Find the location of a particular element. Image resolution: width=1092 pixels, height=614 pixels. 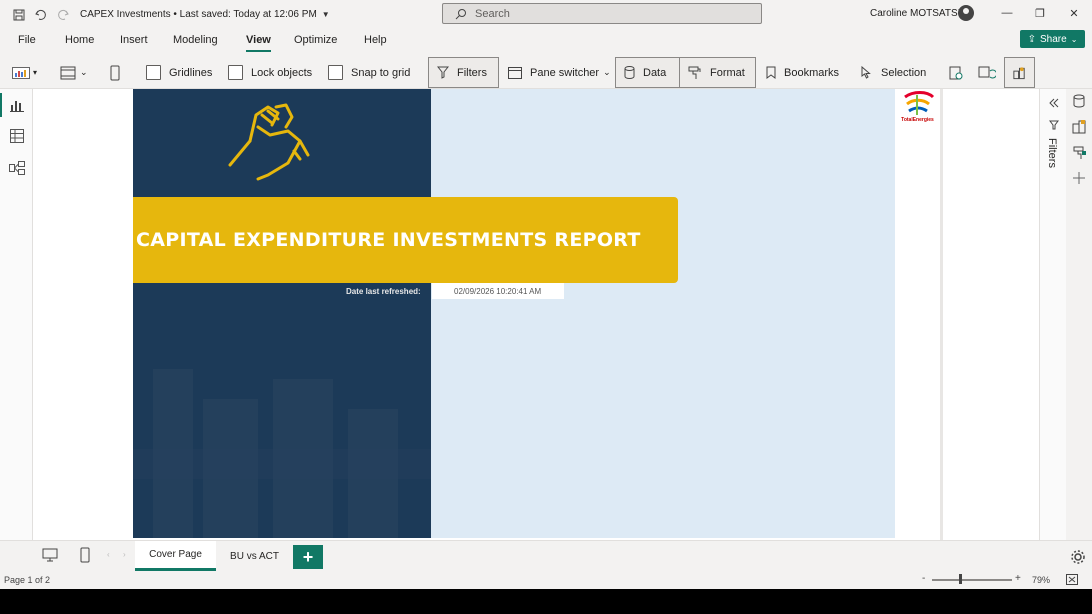

bookmark-icon is located at coordinates (771, 72).